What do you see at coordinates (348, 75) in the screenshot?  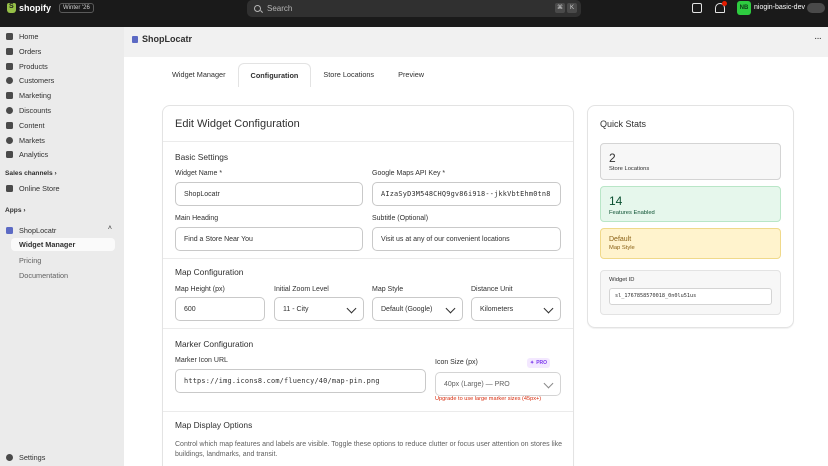 I see `tab-store-locations: Store Locations` at bounding box center [348, 75].